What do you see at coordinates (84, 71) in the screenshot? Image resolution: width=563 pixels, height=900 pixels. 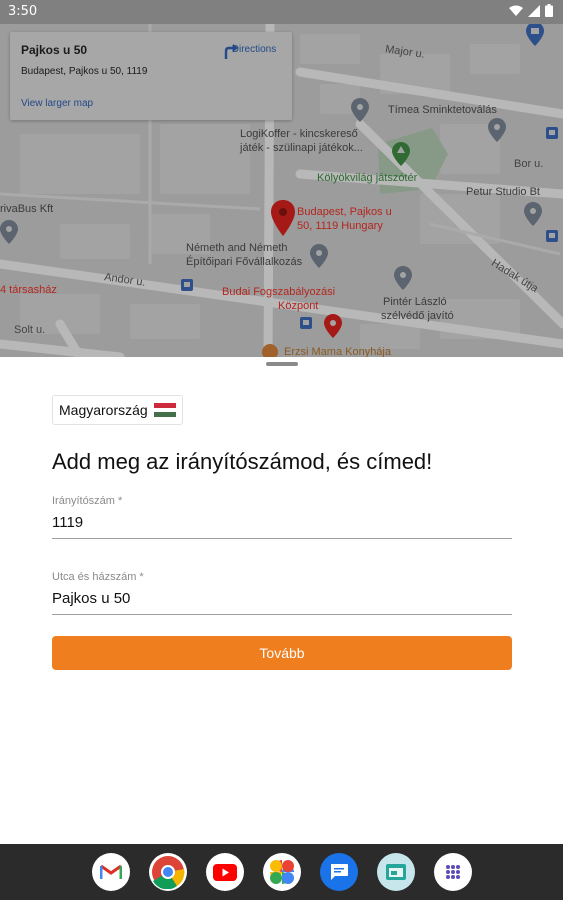 I see `place-address: Budapest, Pajkos u 50, 1119` at bounding box center [84, 71].